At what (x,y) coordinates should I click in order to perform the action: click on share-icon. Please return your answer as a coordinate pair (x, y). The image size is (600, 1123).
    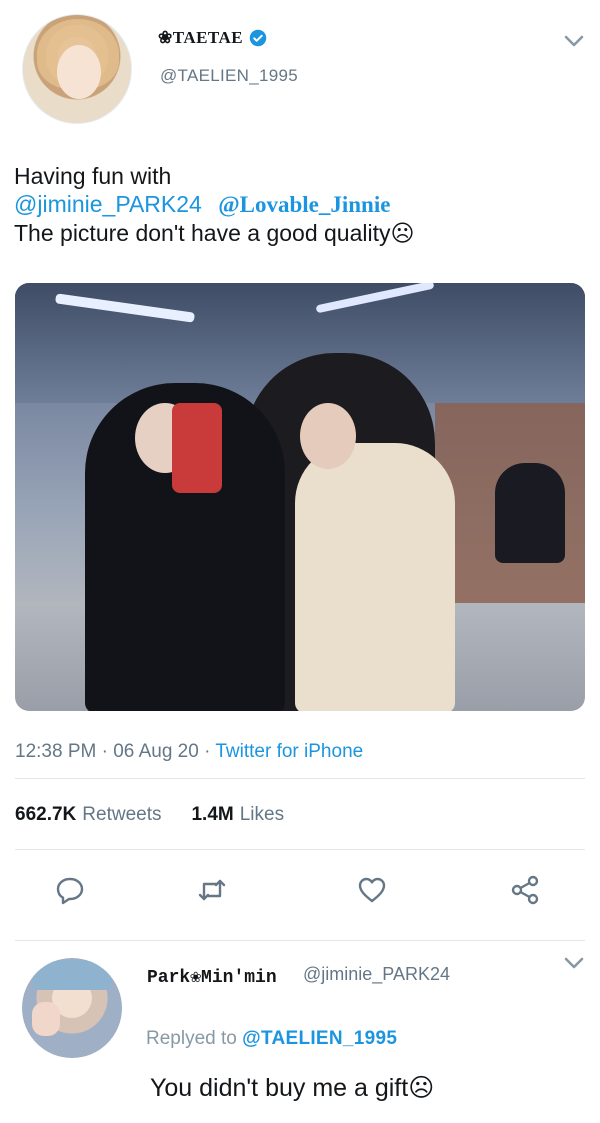
    Looking at the image, I should click on (525, 890).